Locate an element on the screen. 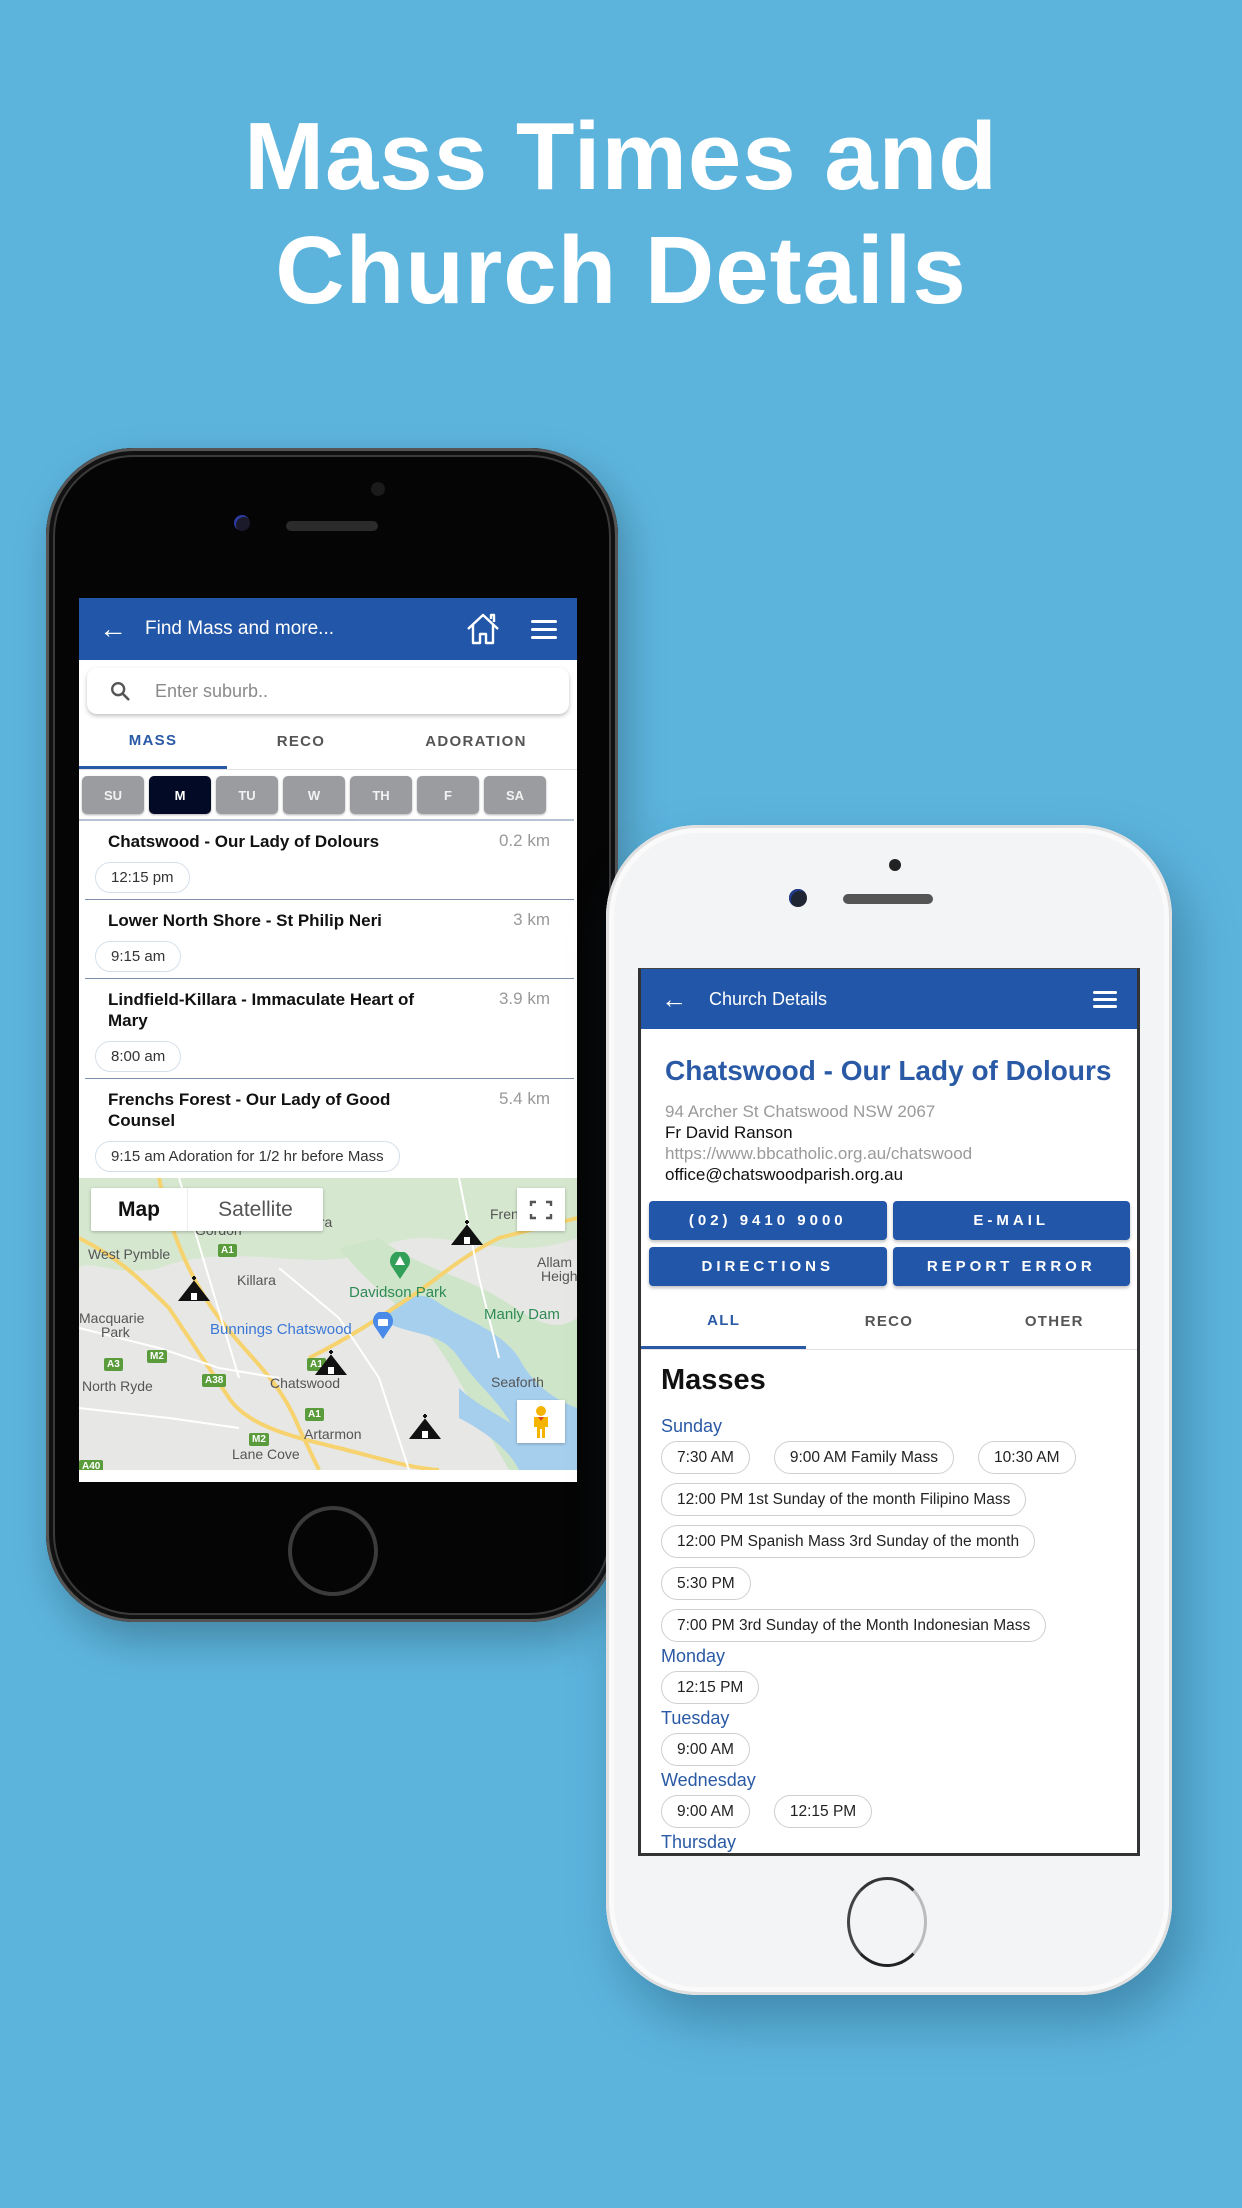 The image size is (1242, 2208). tab-mass: MASS is located at coordinates (153, 741).